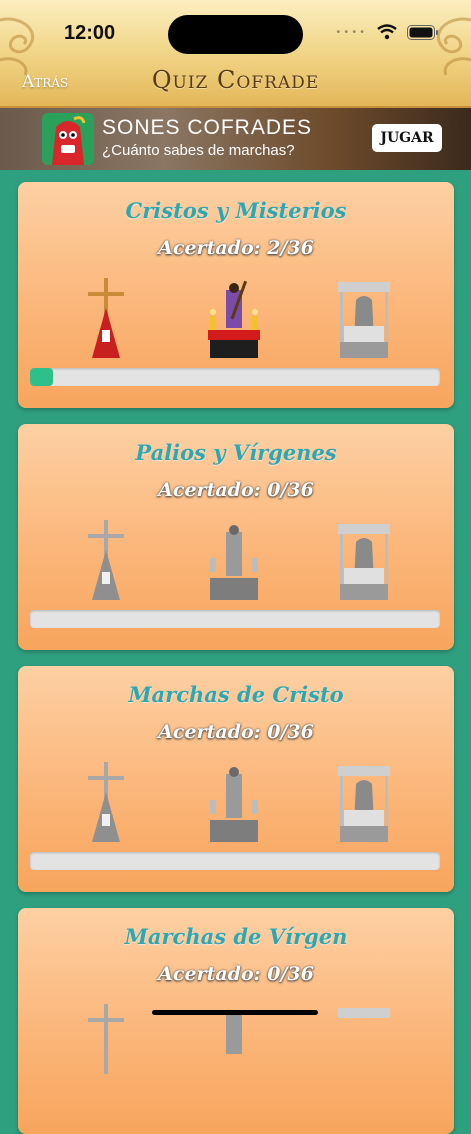 The image size is (471, 1134). What do you see at coordinates (41, 377) in the screenshot?
I see `progress-fill` at bounding box center [41, 377].